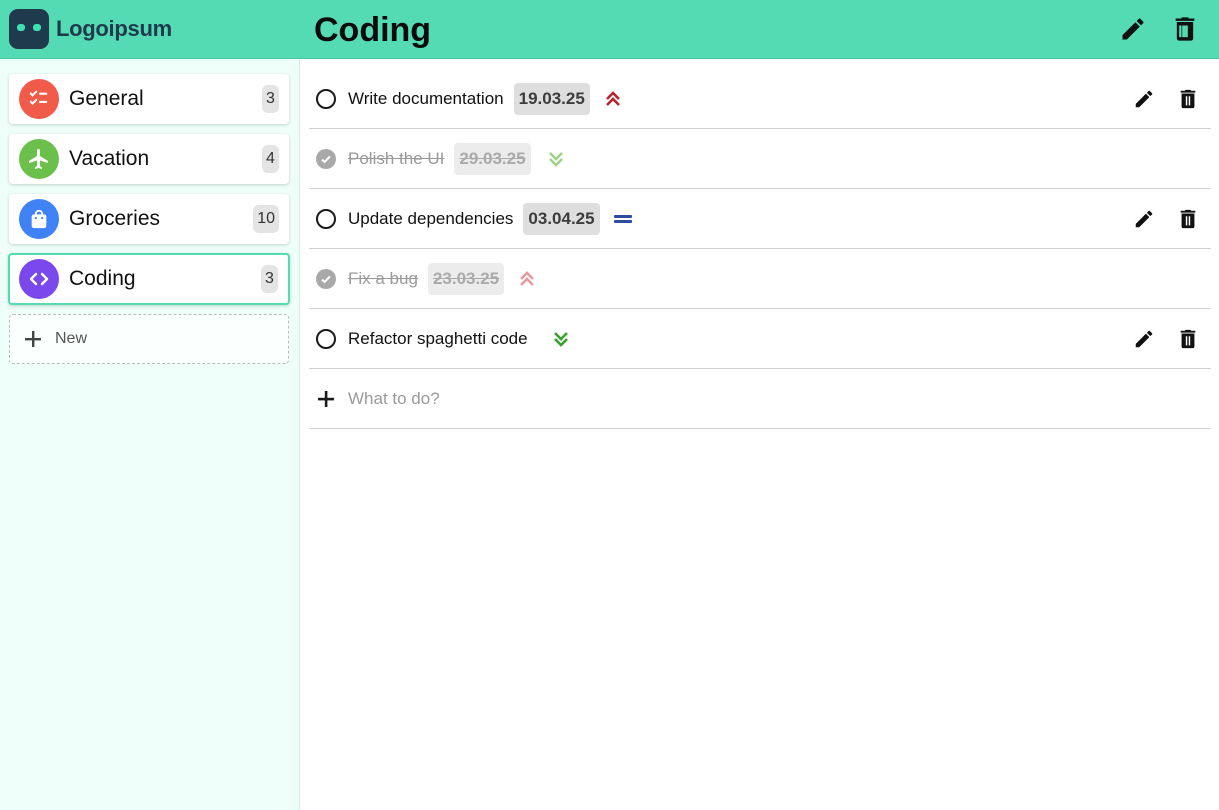 Image resolution: width=1219 pixels, height=810 pixels. I want to click on sidebar-item-general: General 3, so click(149, 99).